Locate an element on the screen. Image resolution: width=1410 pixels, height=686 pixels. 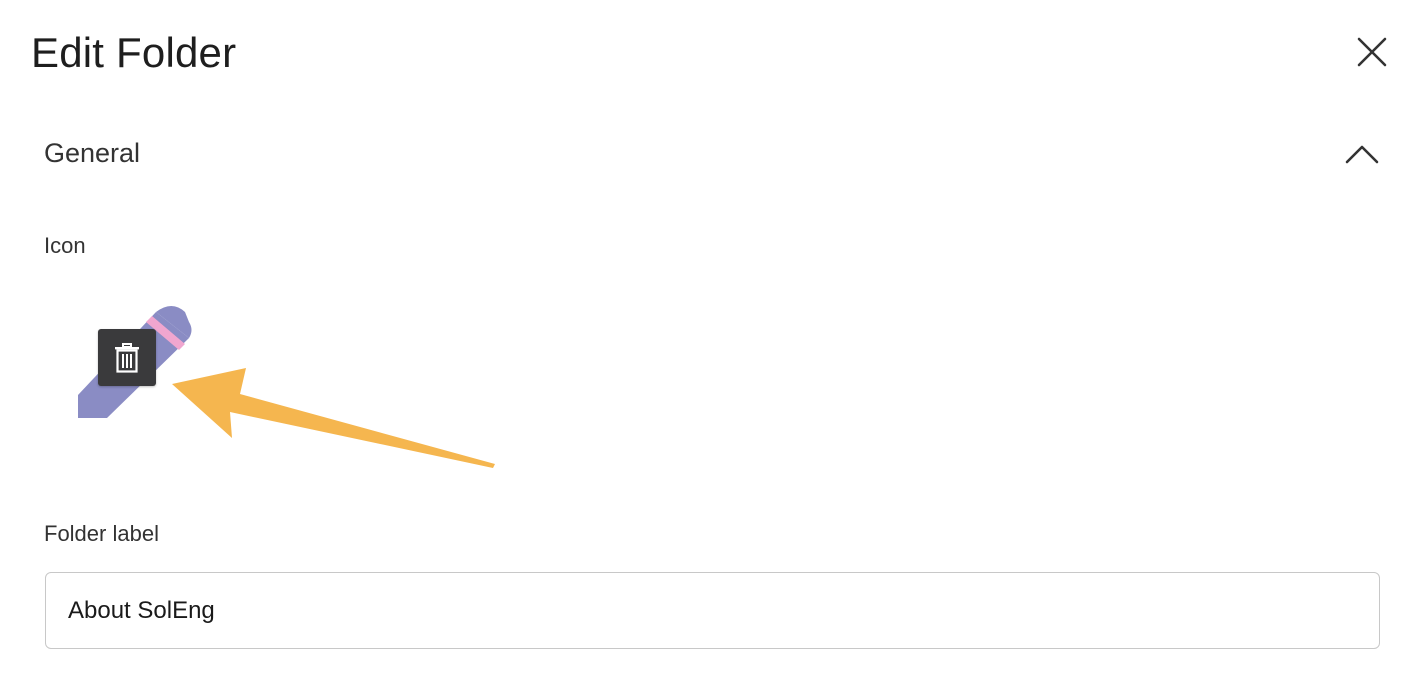
delete-icon-button is located at coordinates (127, 357).